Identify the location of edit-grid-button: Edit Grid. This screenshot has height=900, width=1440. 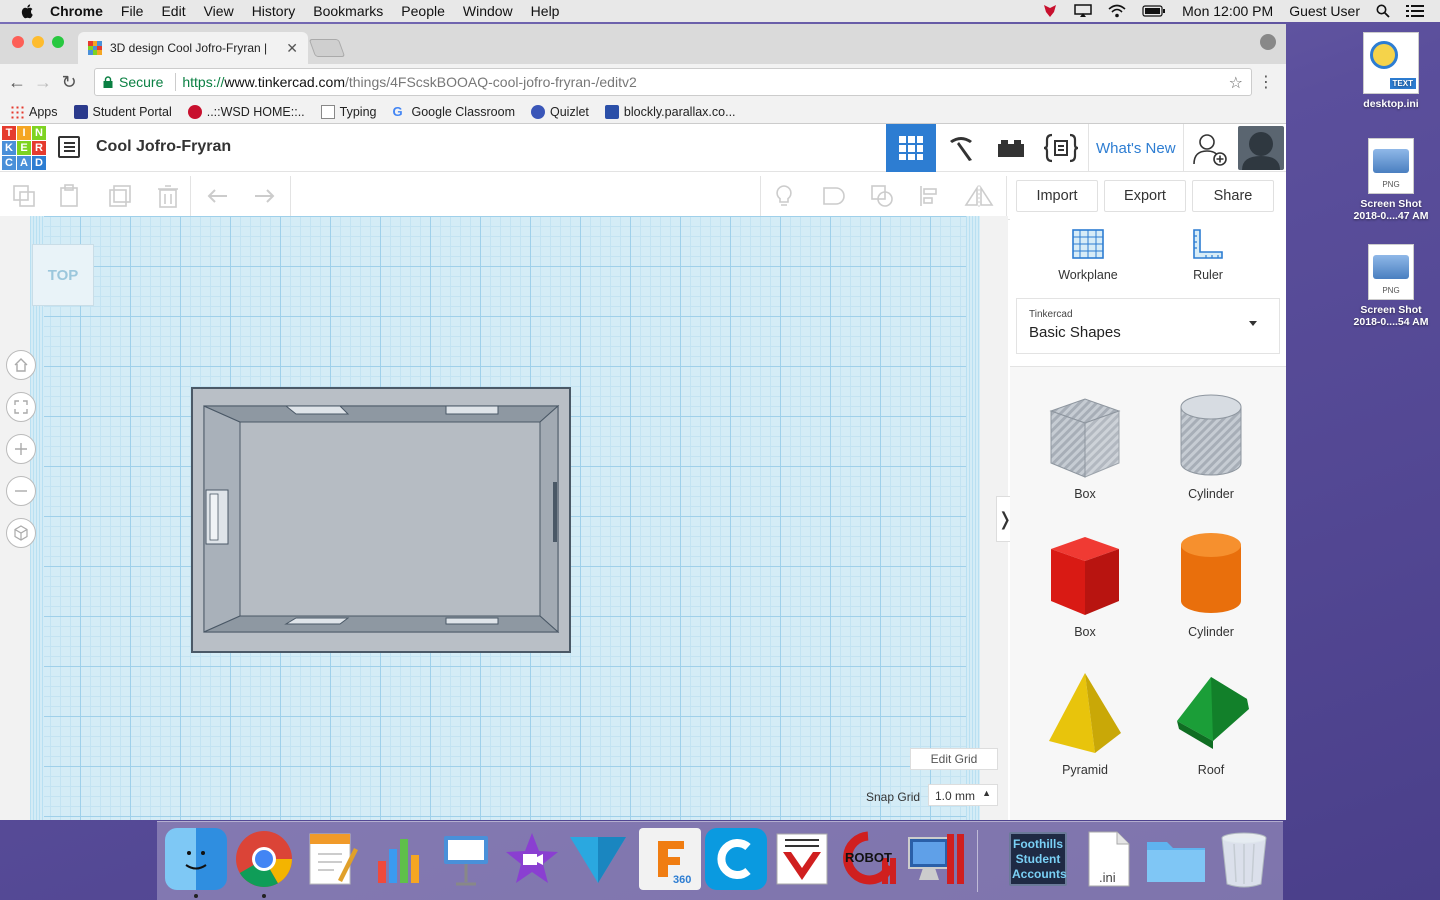
(954, 759).